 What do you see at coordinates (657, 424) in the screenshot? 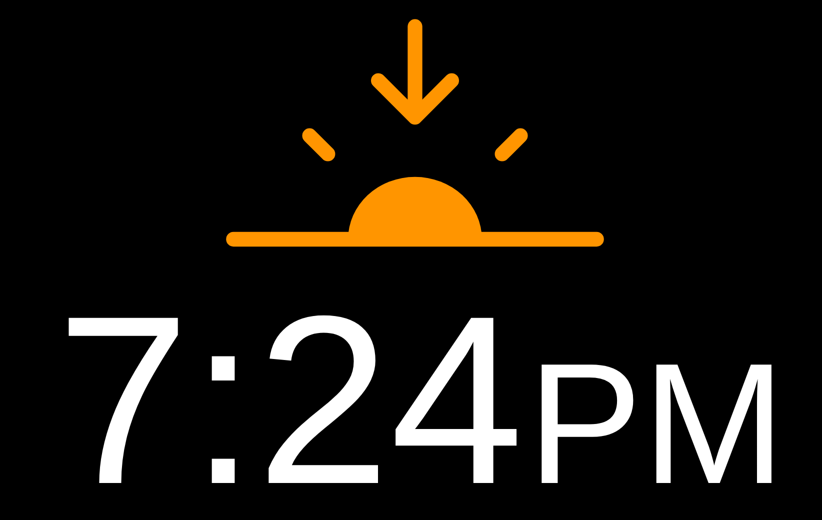
I see `time-period: PM` at bounding box center [657, 424].